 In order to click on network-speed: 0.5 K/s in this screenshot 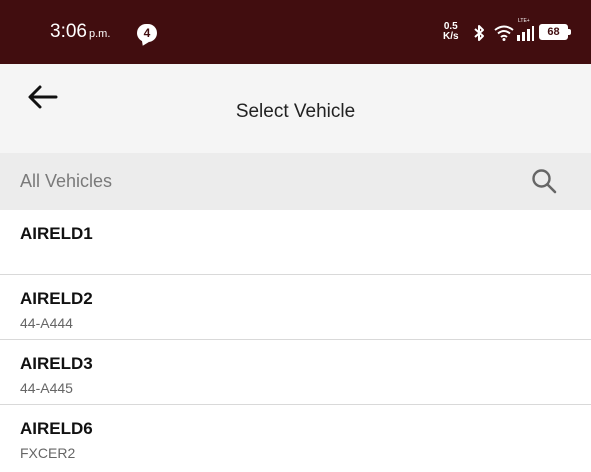, I will do `click(451, 32)`.